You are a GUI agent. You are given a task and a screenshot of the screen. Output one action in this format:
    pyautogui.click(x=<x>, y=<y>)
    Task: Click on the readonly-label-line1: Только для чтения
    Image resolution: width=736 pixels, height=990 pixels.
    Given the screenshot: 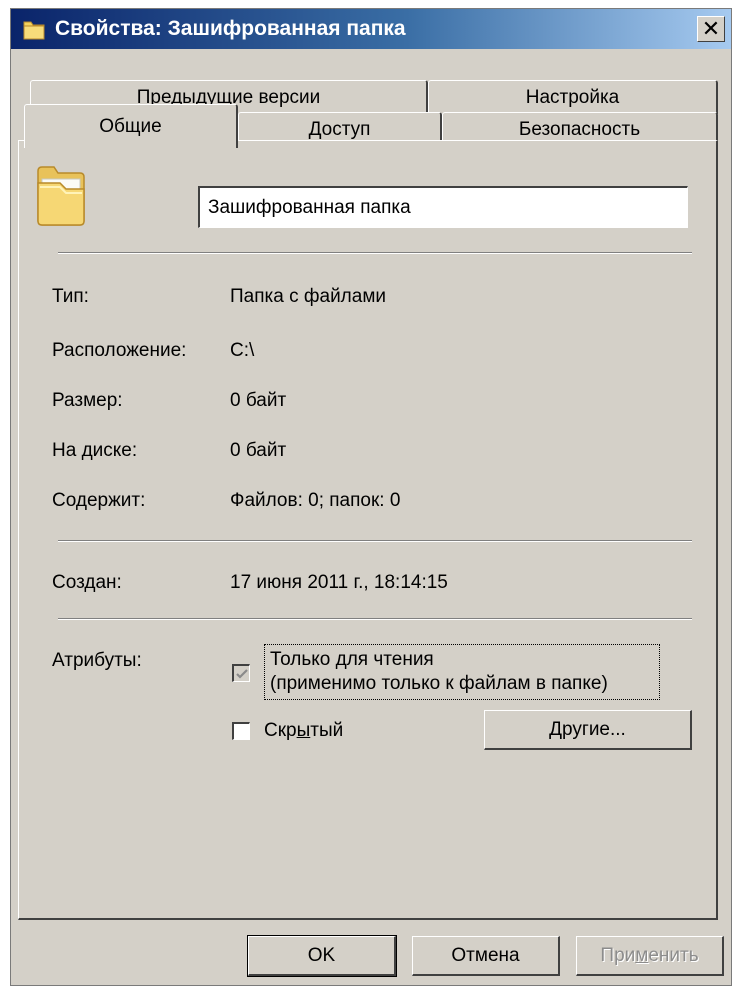 What is the action you would take?
    pyautogui.click(x=352, y=659)
    